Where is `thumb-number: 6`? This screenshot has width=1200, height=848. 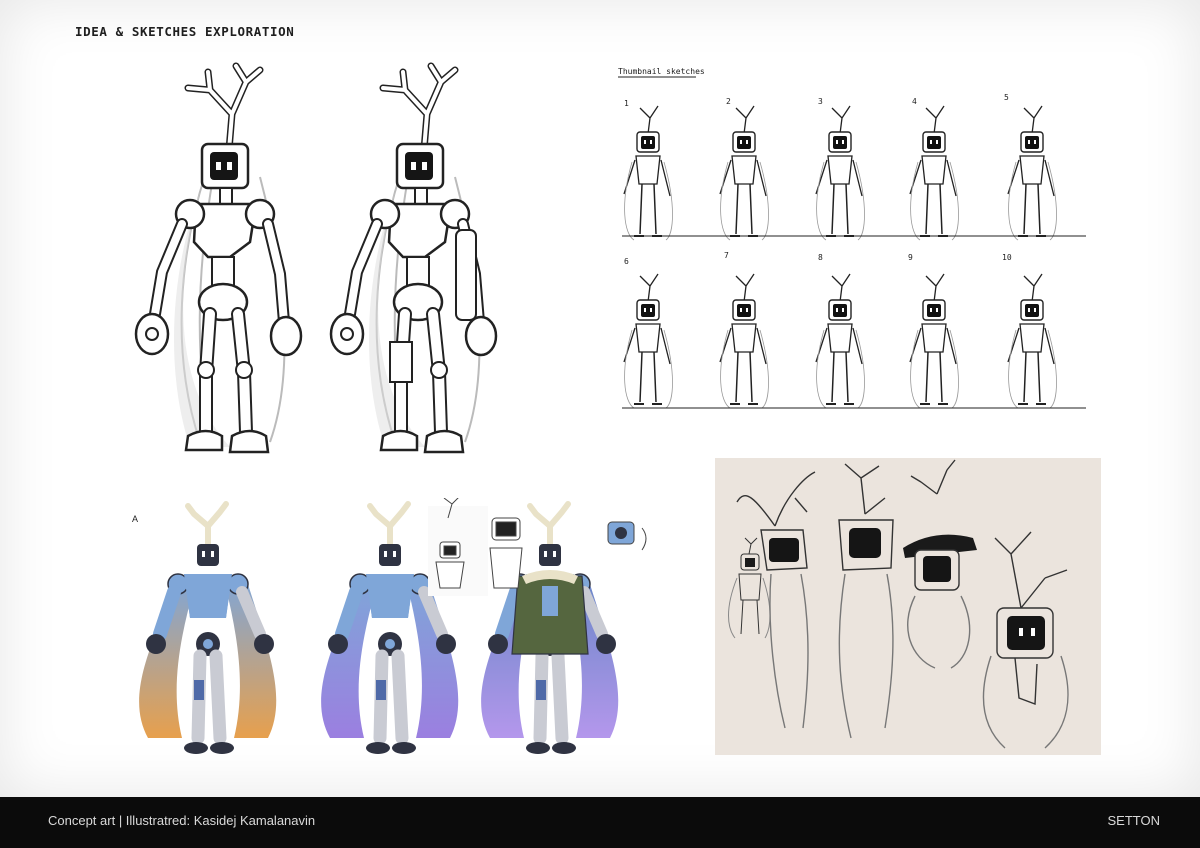
thumb-number: 6 is located at coordinates (626, 261).